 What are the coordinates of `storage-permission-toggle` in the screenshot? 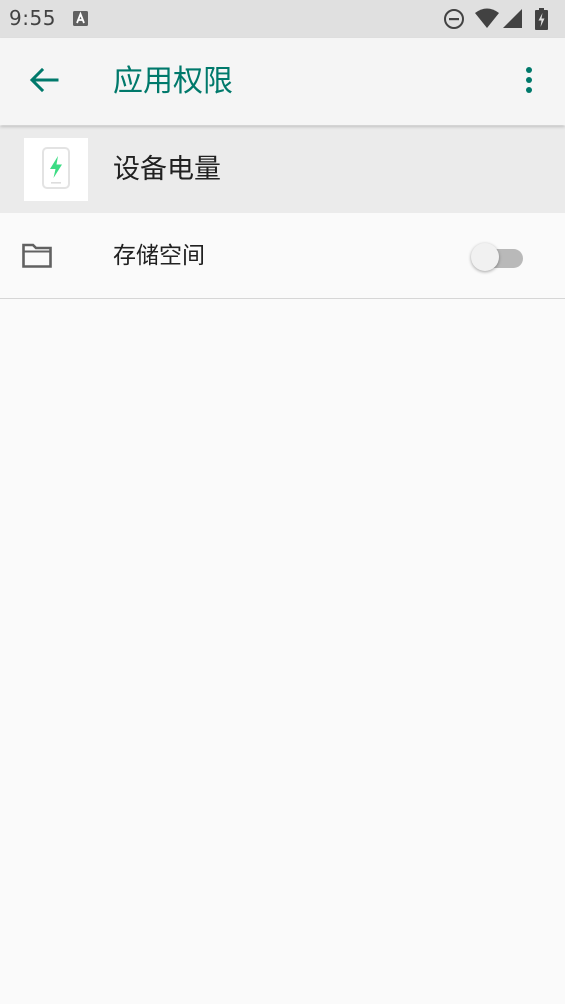 It's located at (498, 256).